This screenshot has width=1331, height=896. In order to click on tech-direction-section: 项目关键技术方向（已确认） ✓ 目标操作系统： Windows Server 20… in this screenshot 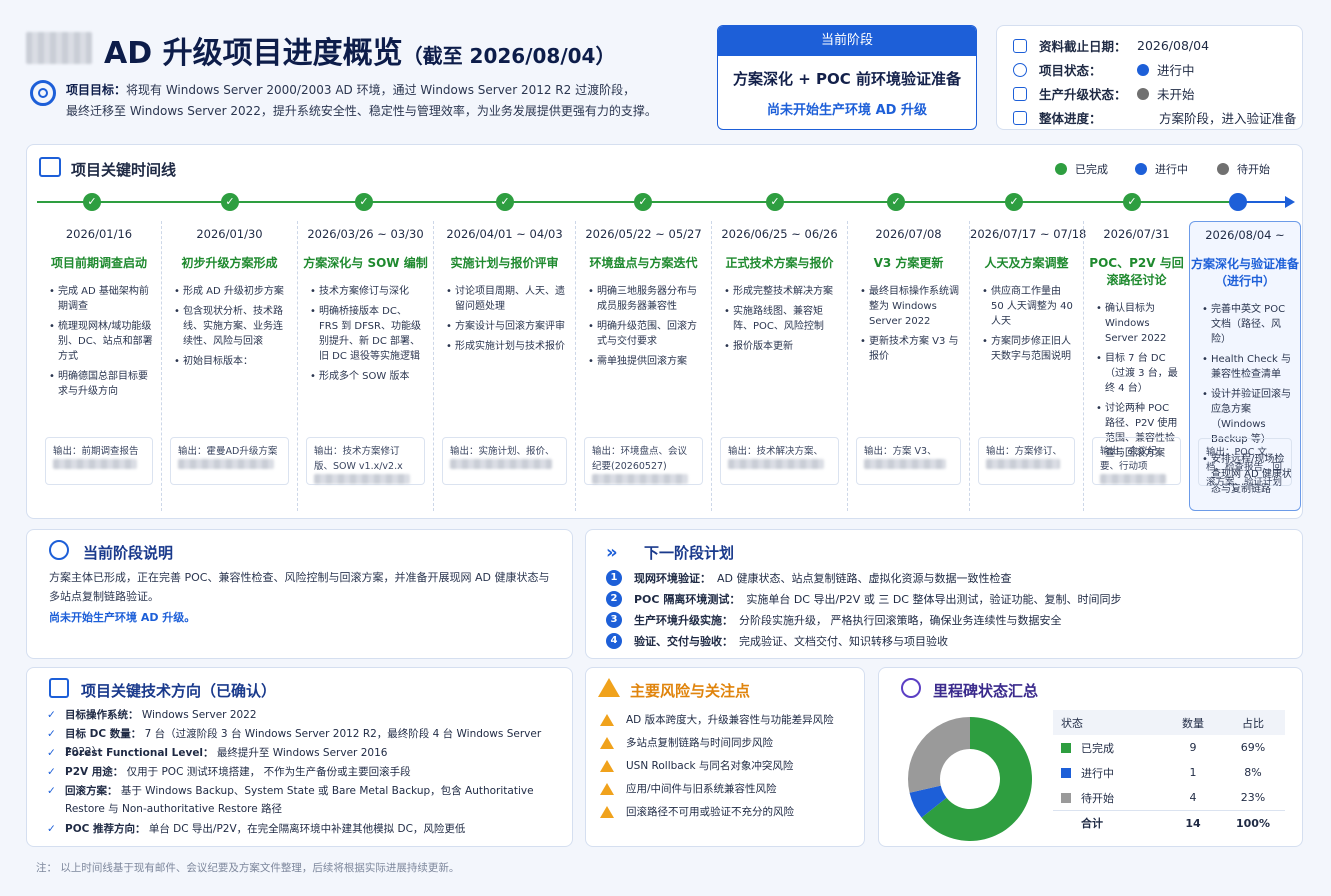, I will do `click(299, 757)`.